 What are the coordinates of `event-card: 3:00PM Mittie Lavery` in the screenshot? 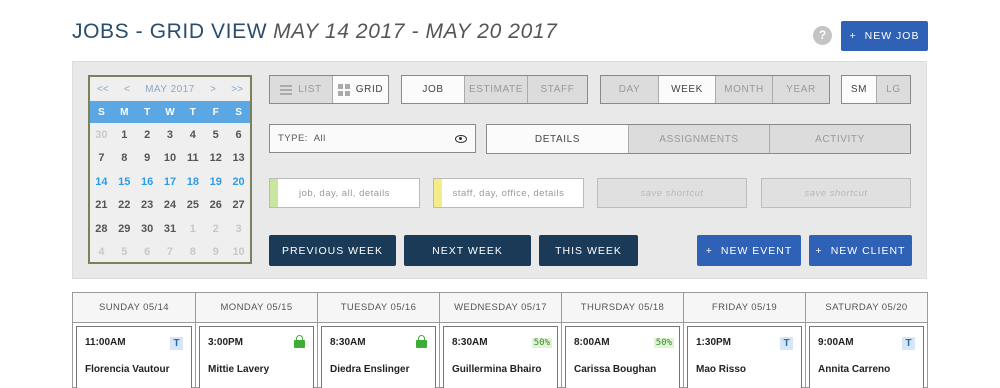 It's located at (256, 357).